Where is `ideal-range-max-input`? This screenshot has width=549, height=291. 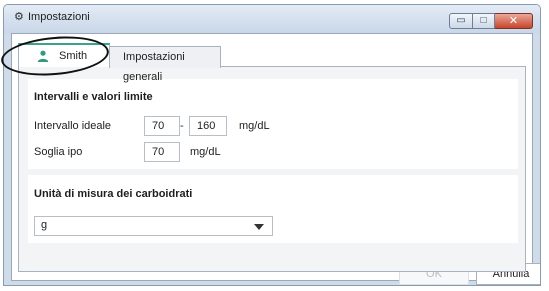 ideal-range-max-input is located at coordinates (208, 126).